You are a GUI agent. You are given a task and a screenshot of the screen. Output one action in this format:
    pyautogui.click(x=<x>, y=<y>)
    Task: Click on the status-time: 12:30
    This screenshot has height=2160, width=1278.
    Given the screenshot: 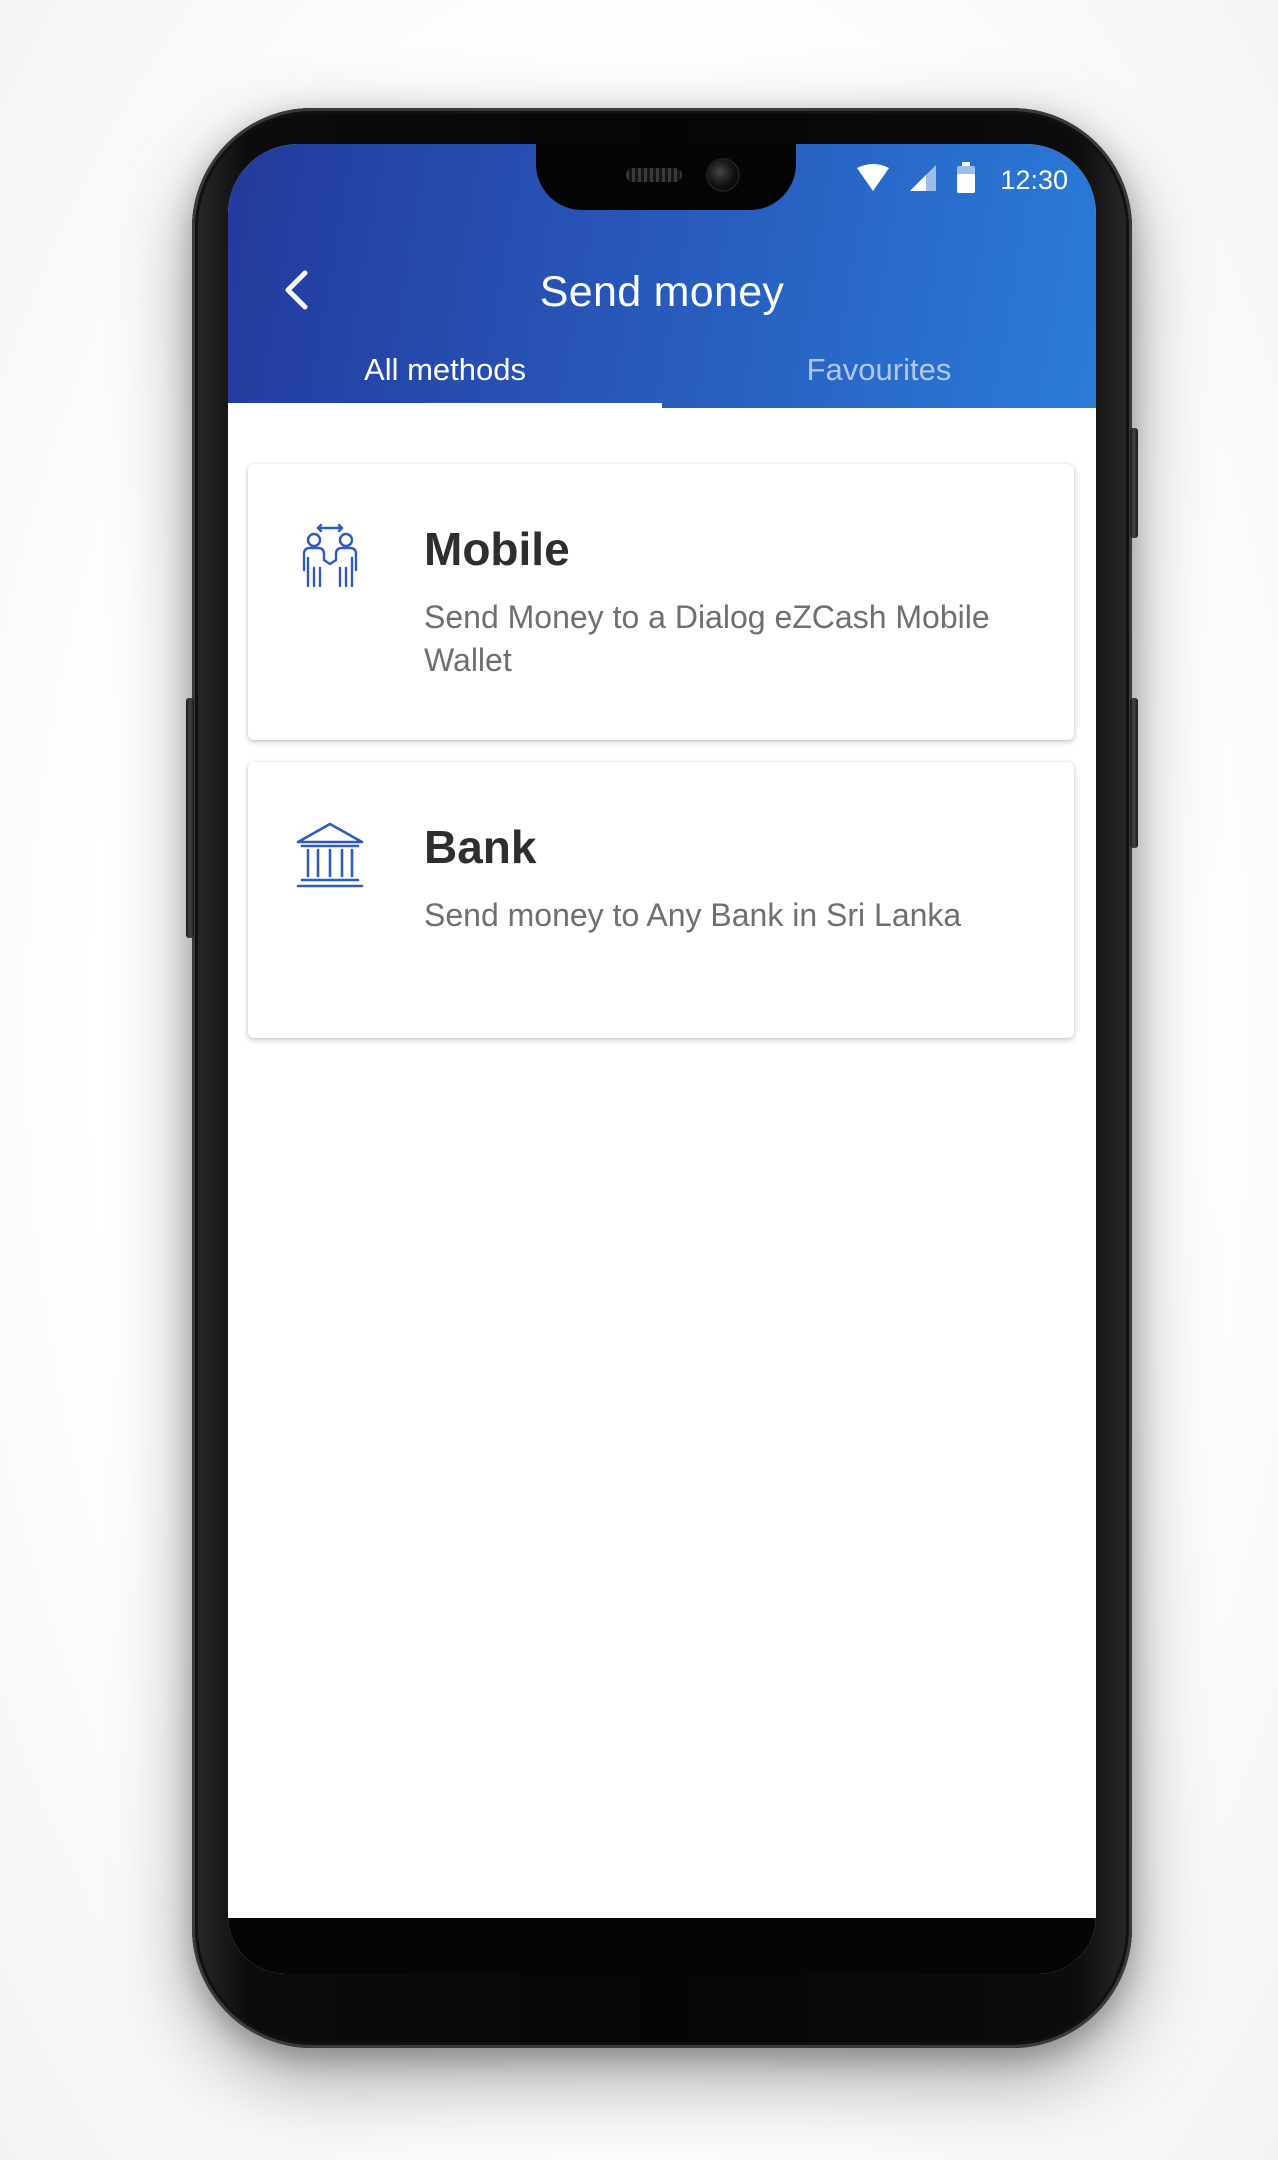 What is the action you would take?
    pyautogui.click(x=1034, y=179)
    